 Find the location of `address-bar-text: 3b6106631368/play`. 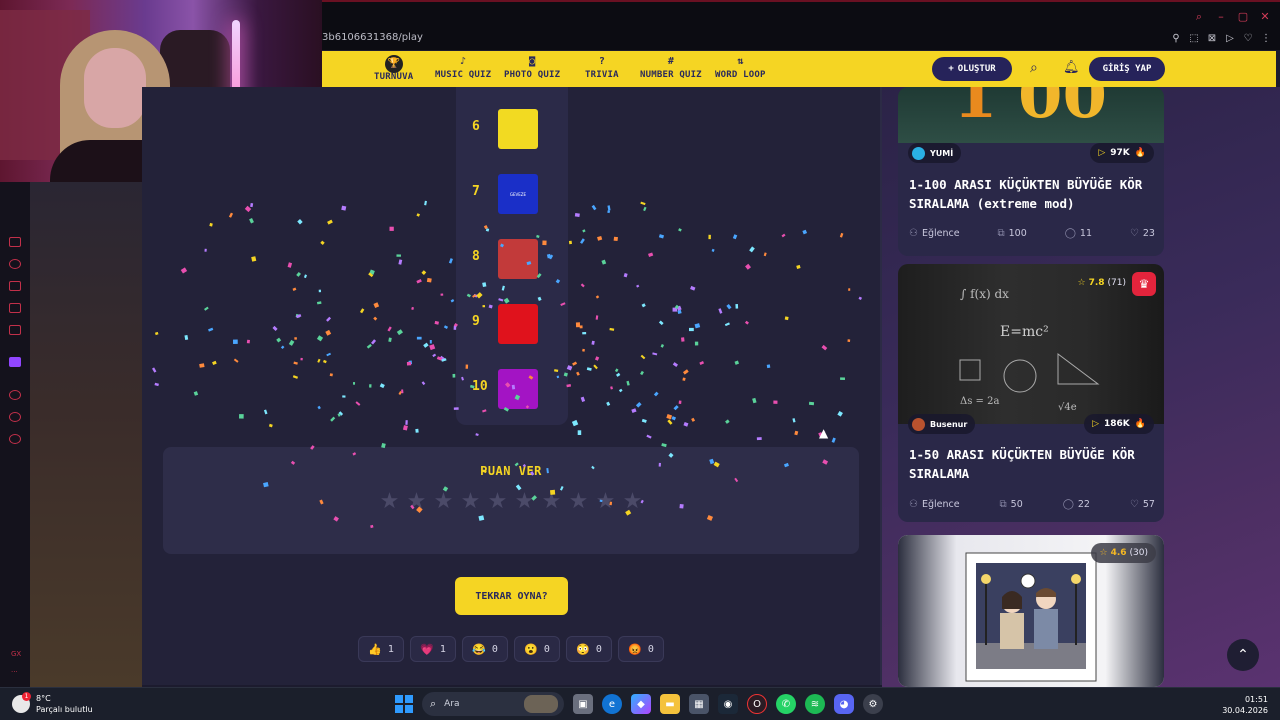

address-bar-text: 3b6106631368/play is located at coordinates (372, 37).